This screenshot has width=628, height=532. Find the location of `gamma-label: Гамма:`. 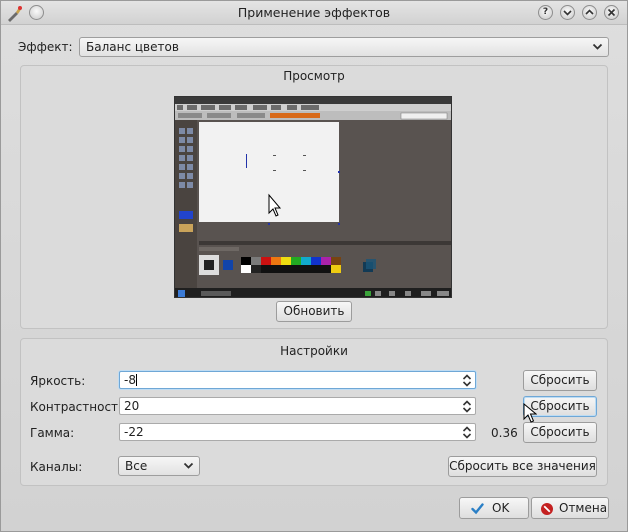

gamma-label: Гамма: is located at coordinates (52, 433).